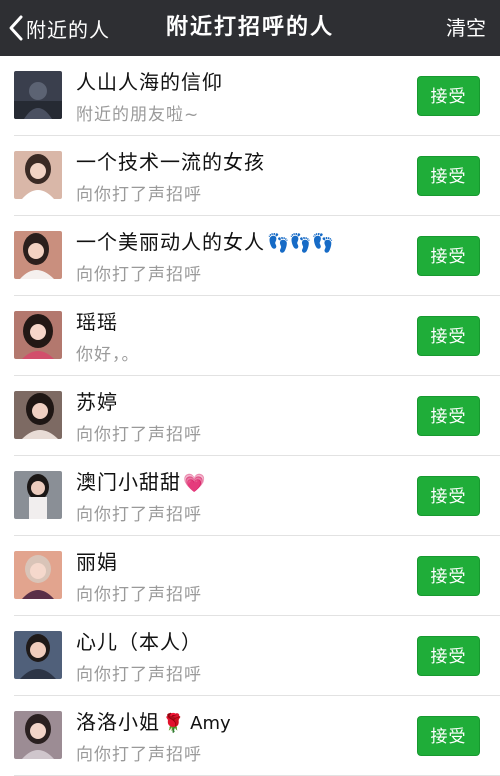 The image size is (500, 776). What do you see at coordinates (108, 355) in the screenshot?
I see `greeting-message: 你好，。` at bounding box center [108, 355].